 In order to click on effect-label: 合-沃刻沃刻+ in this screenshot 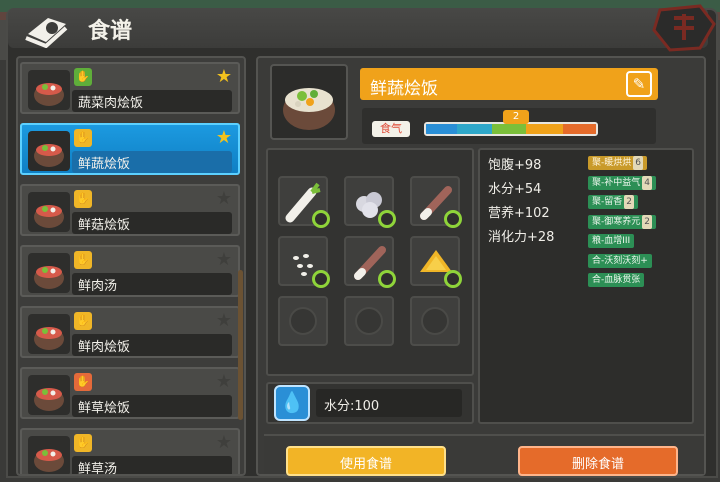, I will do `click(620, 260)`.